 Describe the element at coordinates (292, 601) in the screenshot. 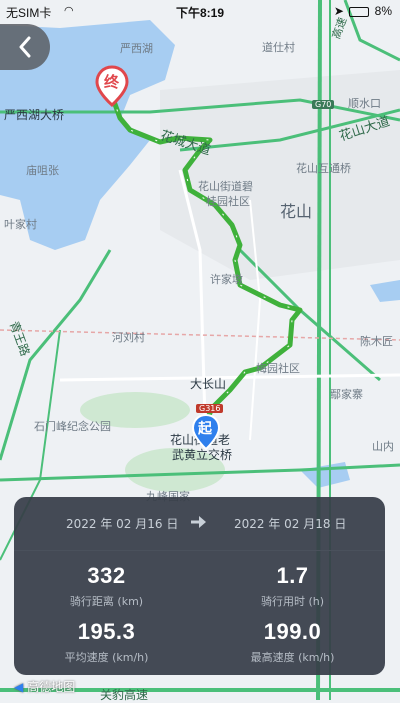

I see `duration-label: 骑行用时 (h)` at that location.